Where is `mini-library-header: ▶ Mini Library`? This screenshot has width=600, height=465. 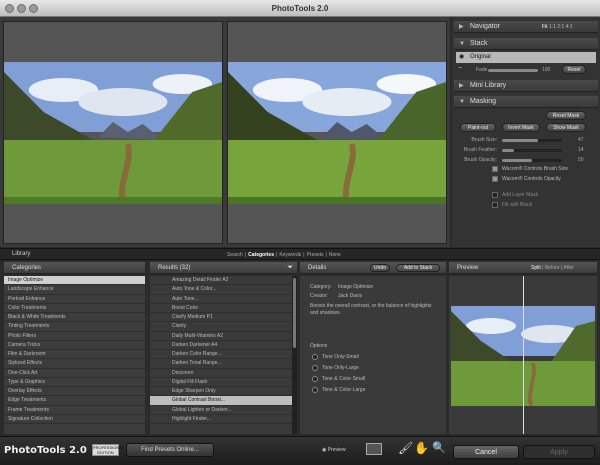 mini-library-header: ▶ Mini Library is located at coordinates (526, 86).